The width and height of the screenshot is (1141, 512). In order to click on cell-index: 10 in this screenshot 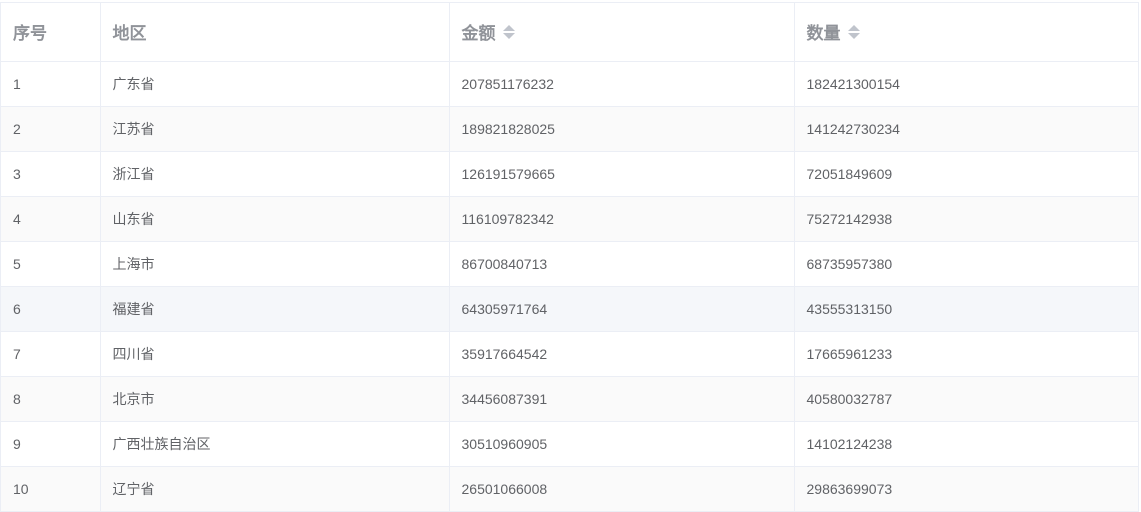, I will do `click(51, 489)`.